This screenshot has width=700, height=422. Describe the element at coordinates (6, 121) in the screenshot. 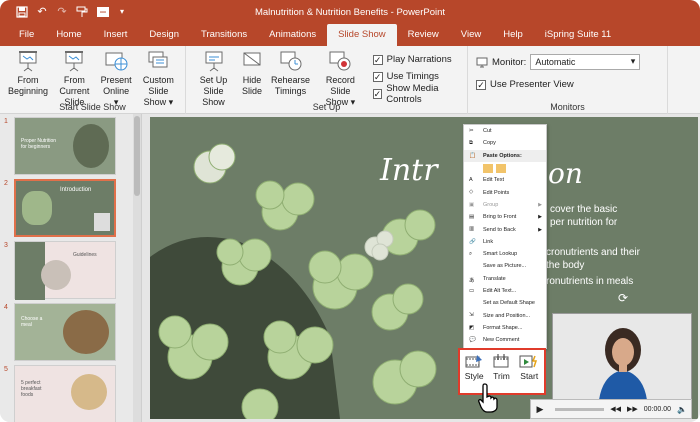

I see `slide-number: 1` at that location.